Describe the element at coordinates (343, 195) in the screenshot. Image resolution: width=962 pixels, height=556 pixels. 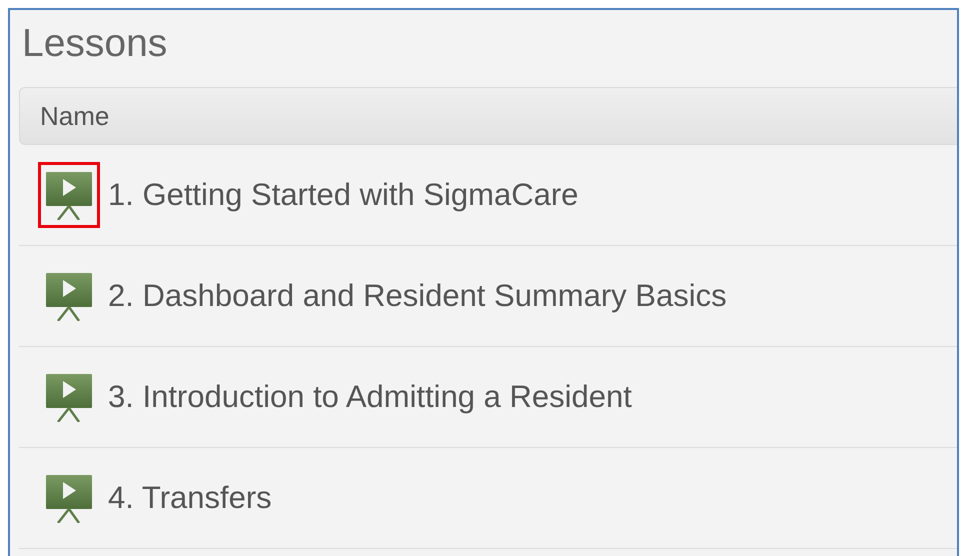
I see `lesson-link: 1. Getting Started with SigmaCare` at that location.